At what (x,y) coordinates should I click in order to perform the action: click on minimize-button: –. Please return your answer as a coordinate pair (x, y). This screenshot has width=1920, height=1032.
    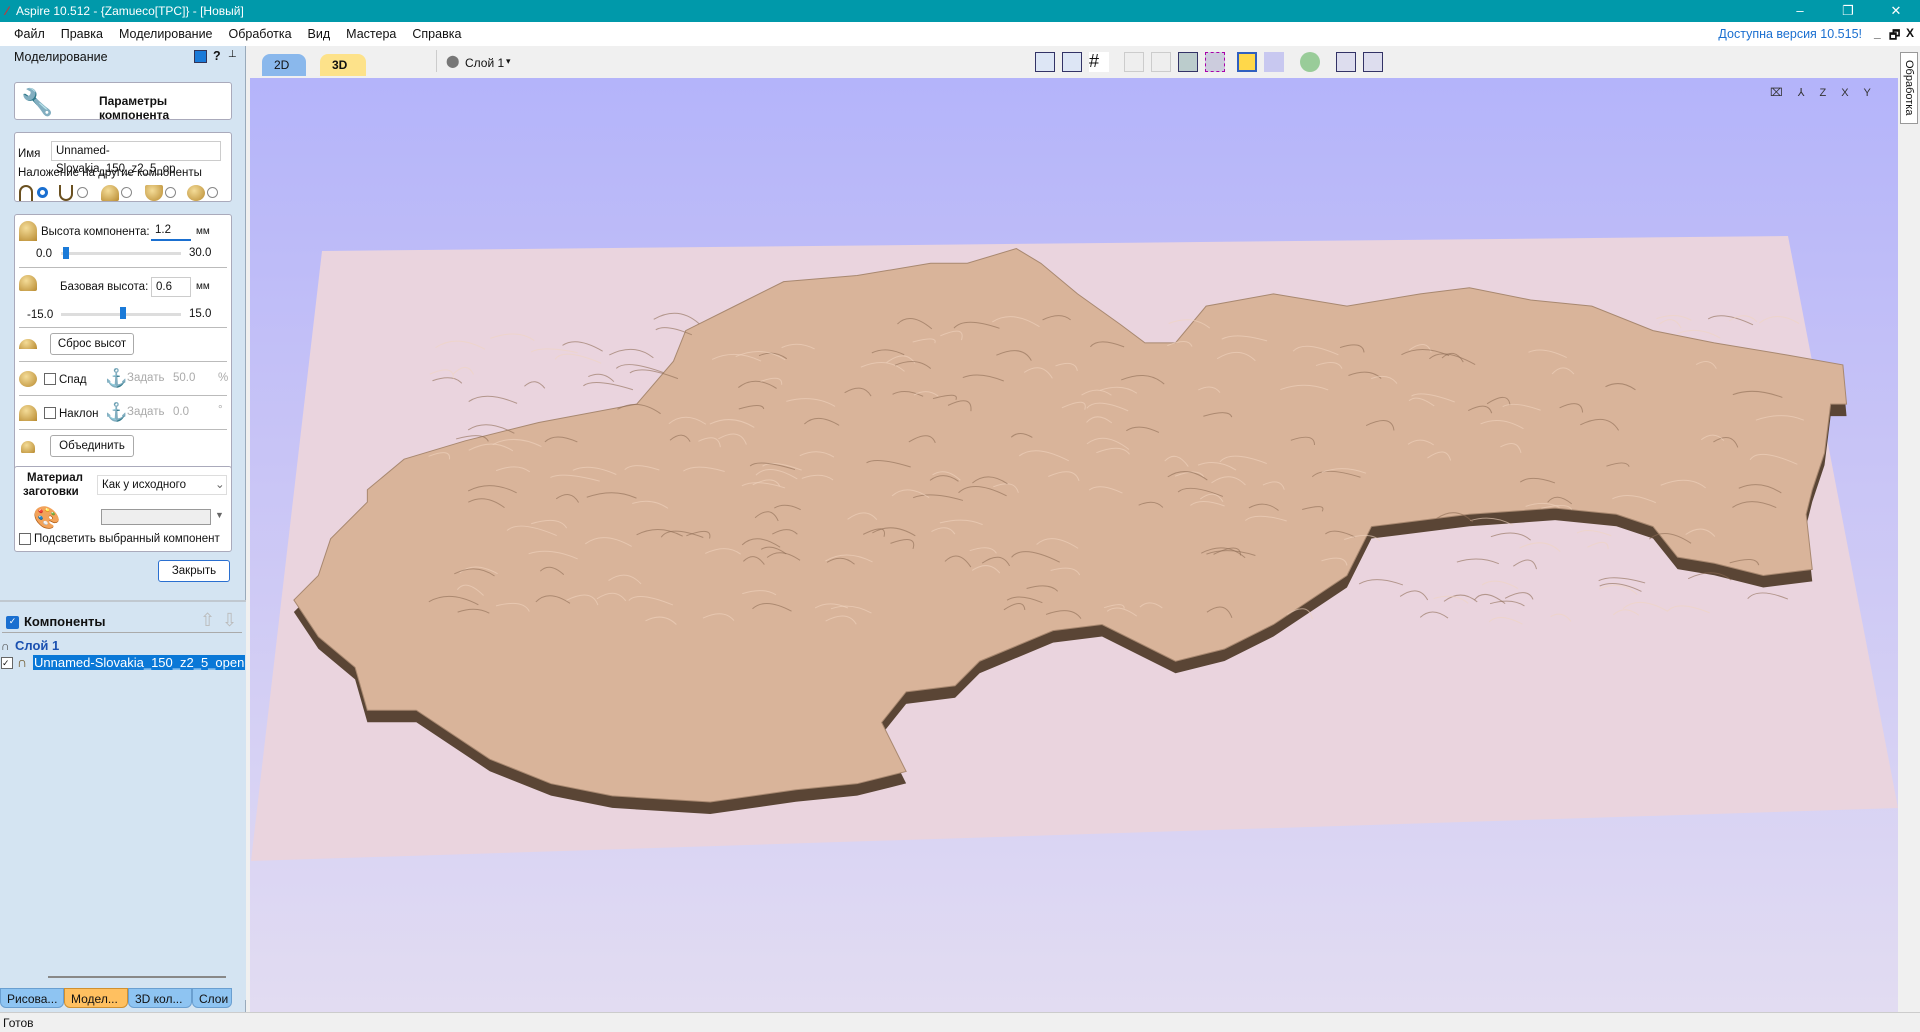
    Looking at the image, I should click on (1800, 11).